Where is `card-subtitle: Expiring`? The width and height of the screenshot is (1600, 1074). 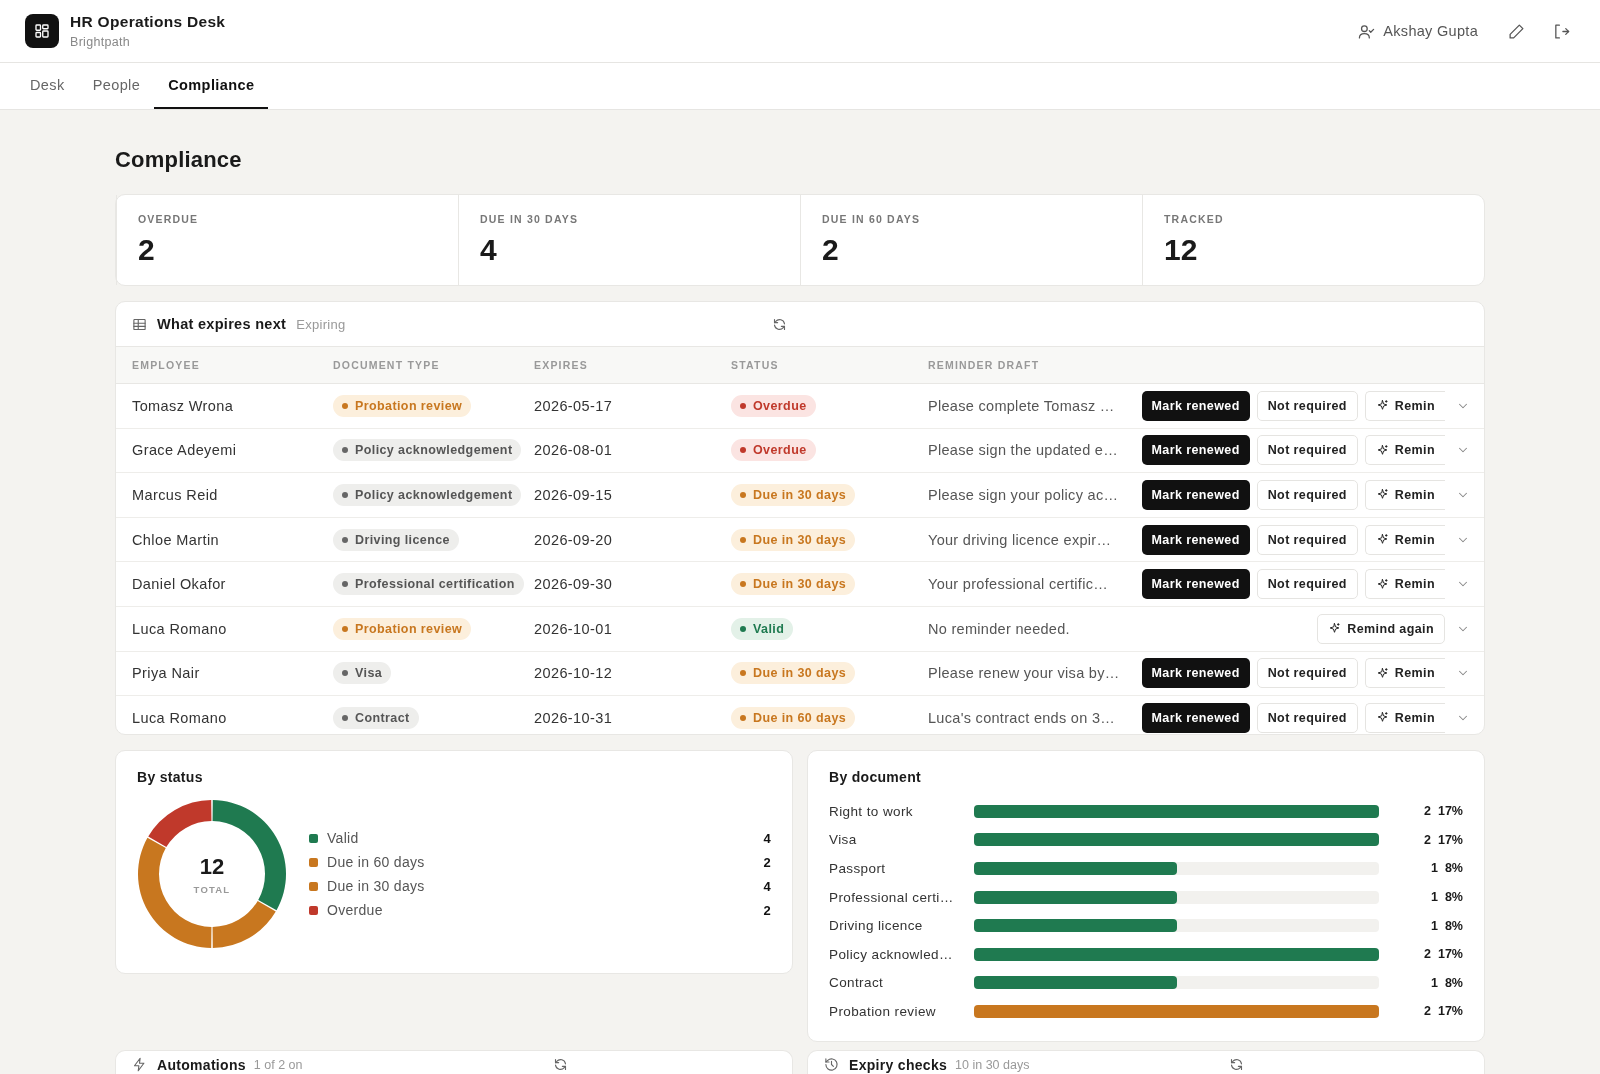 card-subtitle: Expiring is located at coordinates (321, 324).